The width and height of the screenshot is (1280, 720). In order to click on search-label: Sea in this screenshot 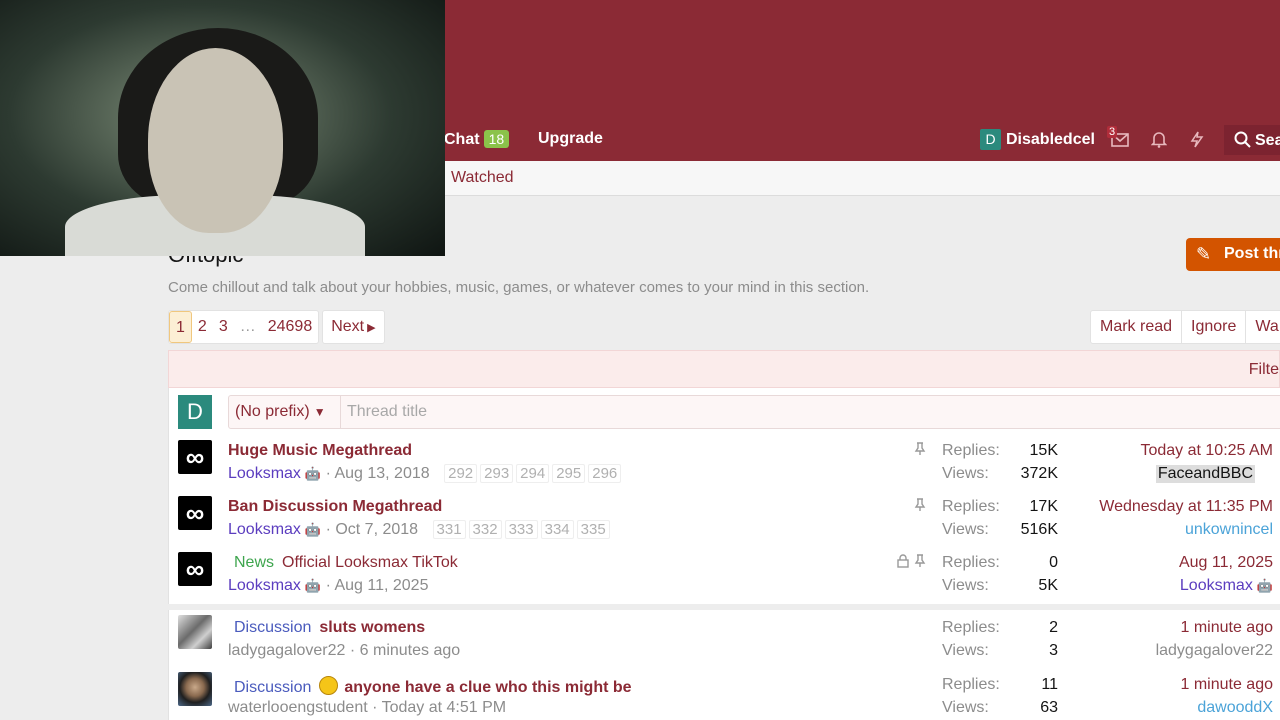, I will do `click(1267, 140)`.